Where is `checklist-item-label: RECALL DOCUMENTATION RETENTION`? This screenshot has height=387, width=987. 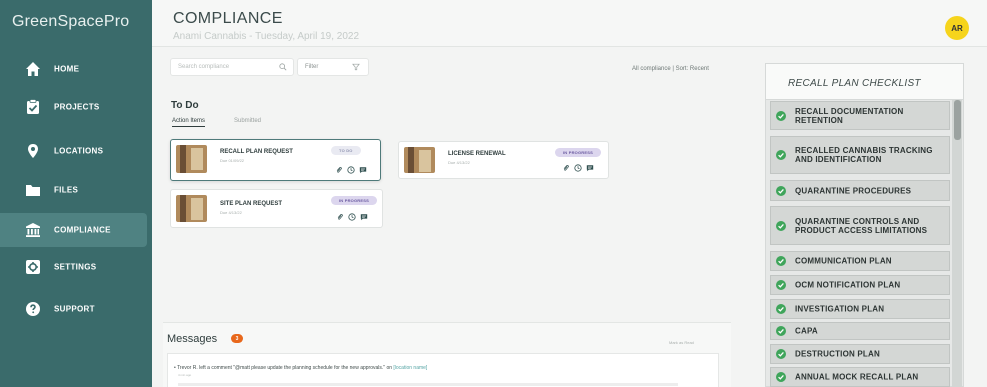
checklist-item-label: RECALL DOCUMENTATION RETENTION is located at coordinates (849, 115).